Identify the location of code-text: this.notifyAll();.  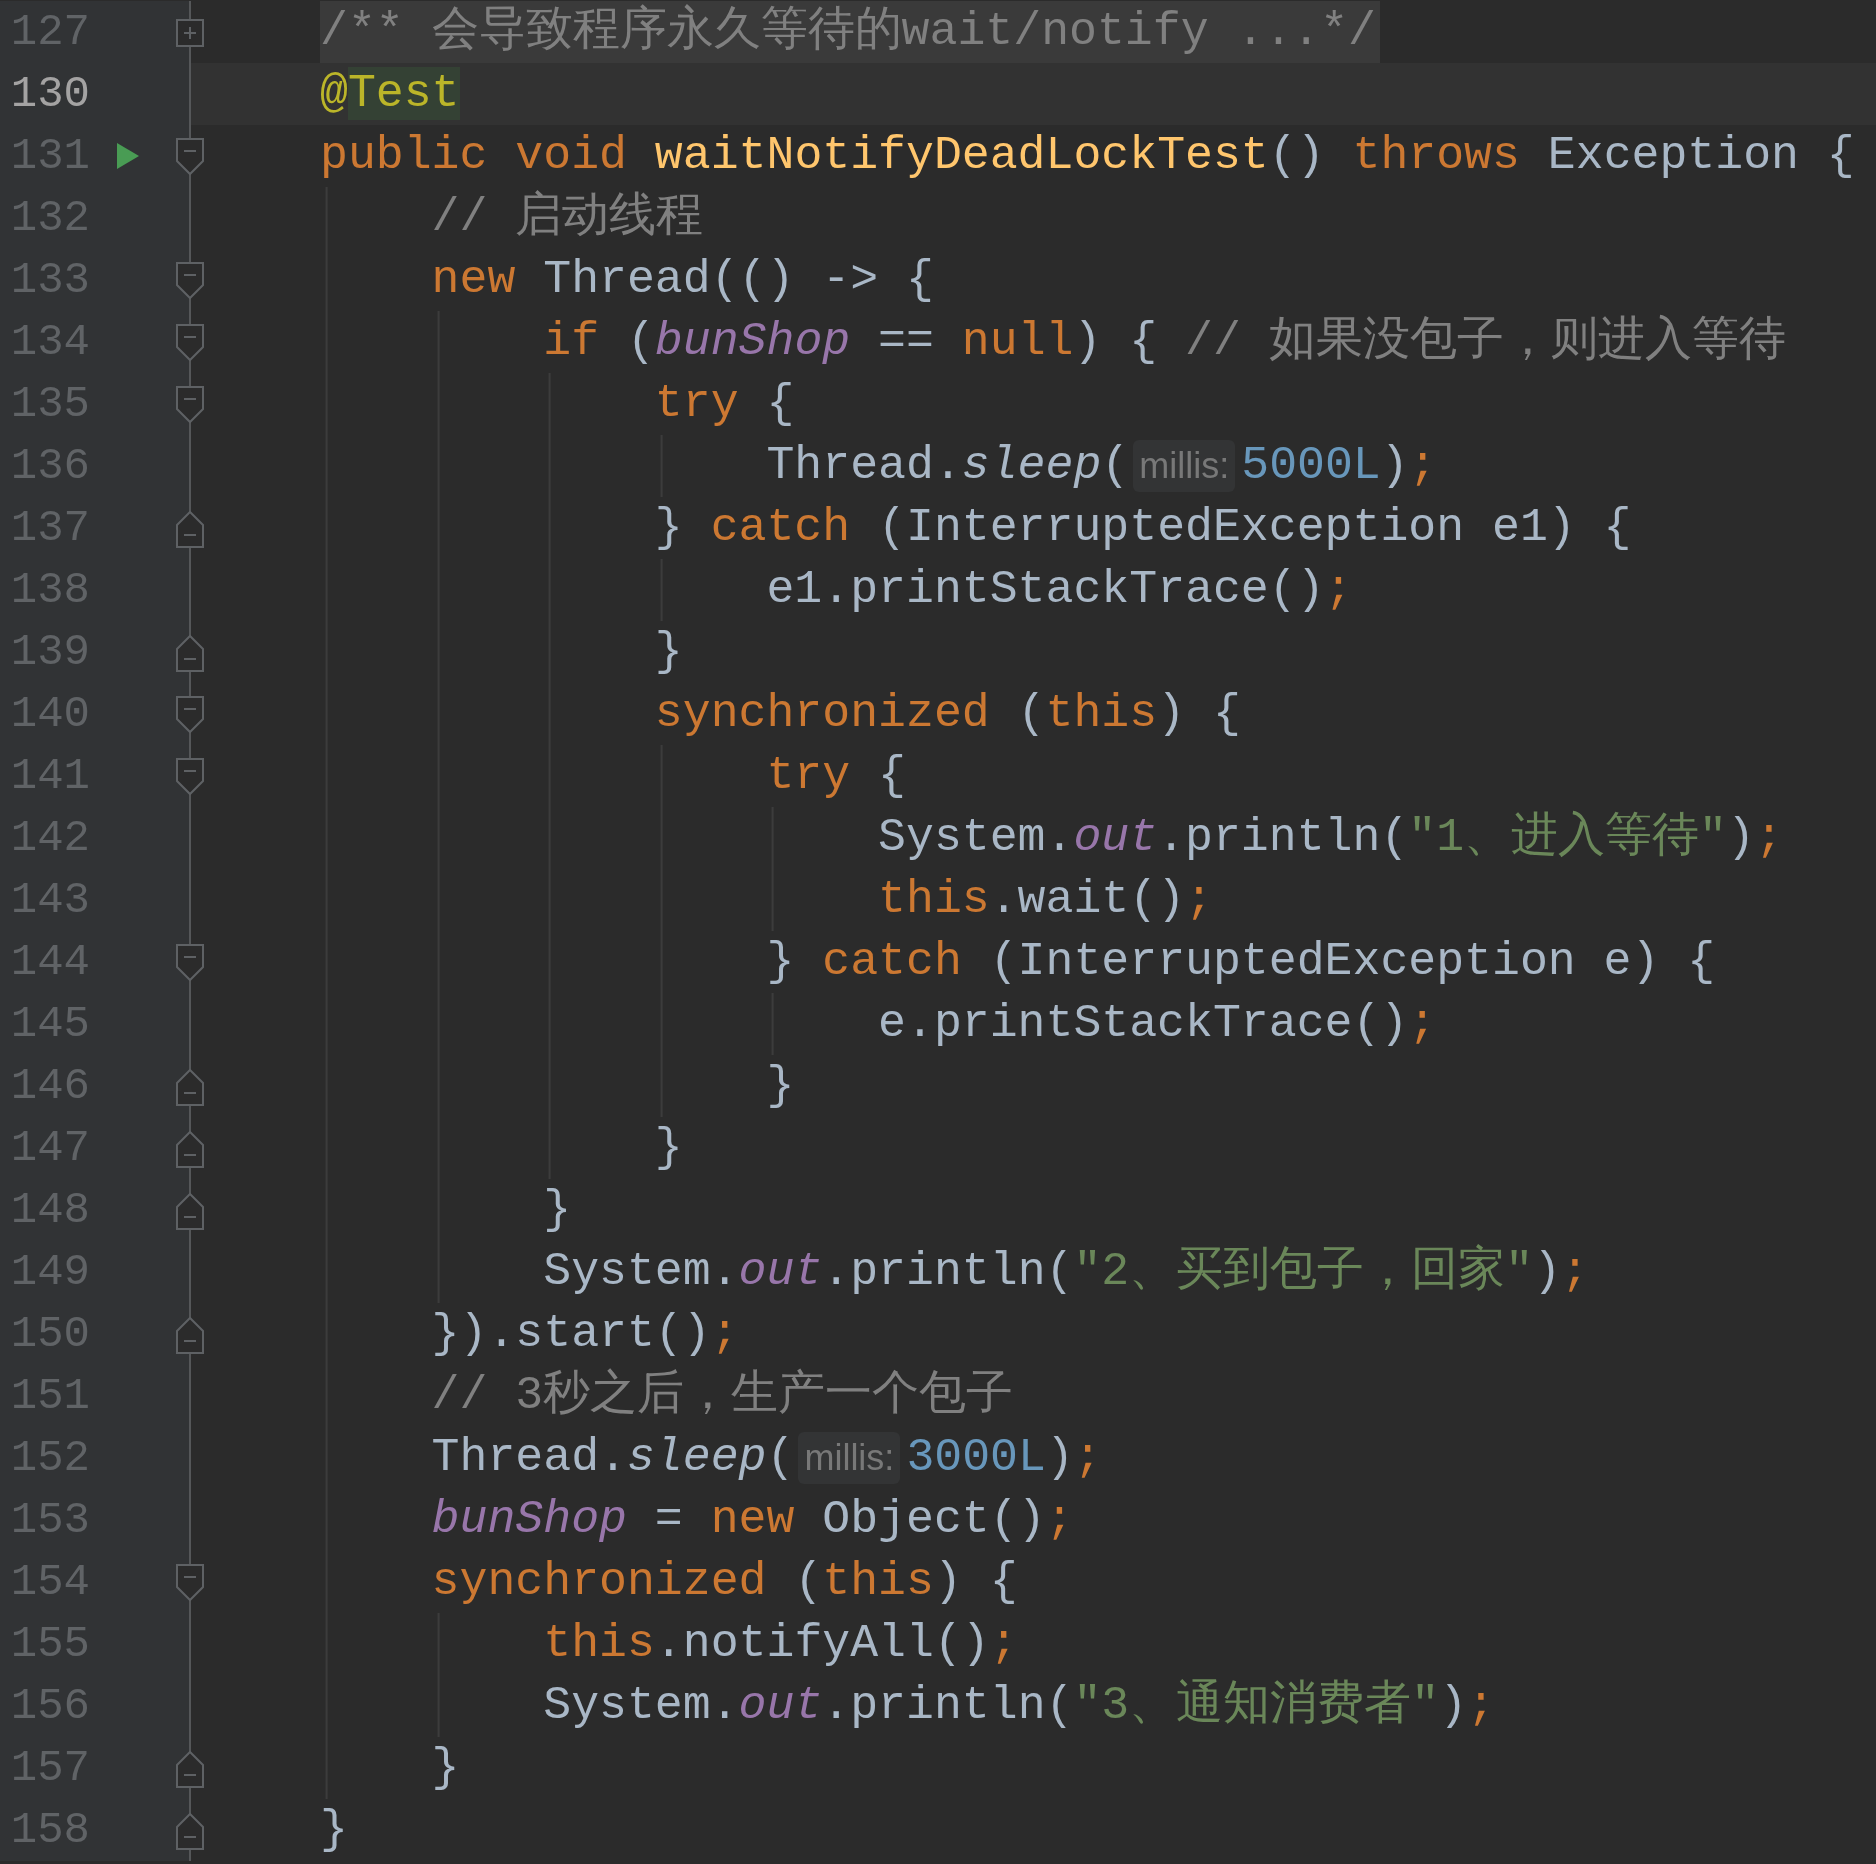
(780, 1644).